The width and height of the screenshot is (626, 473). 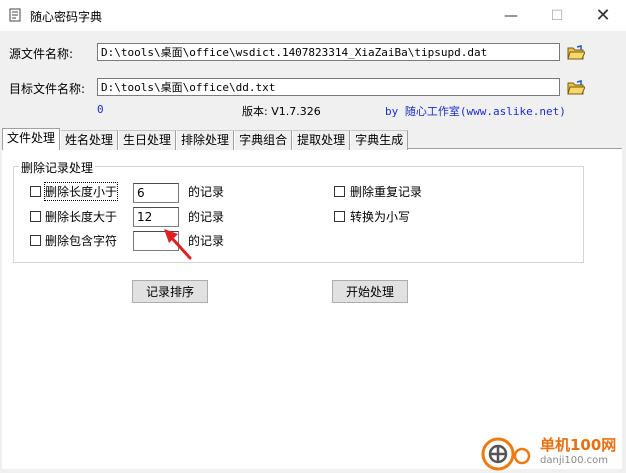 I want to click on to-lowercase-checkbox, so click(x=339, y=216).